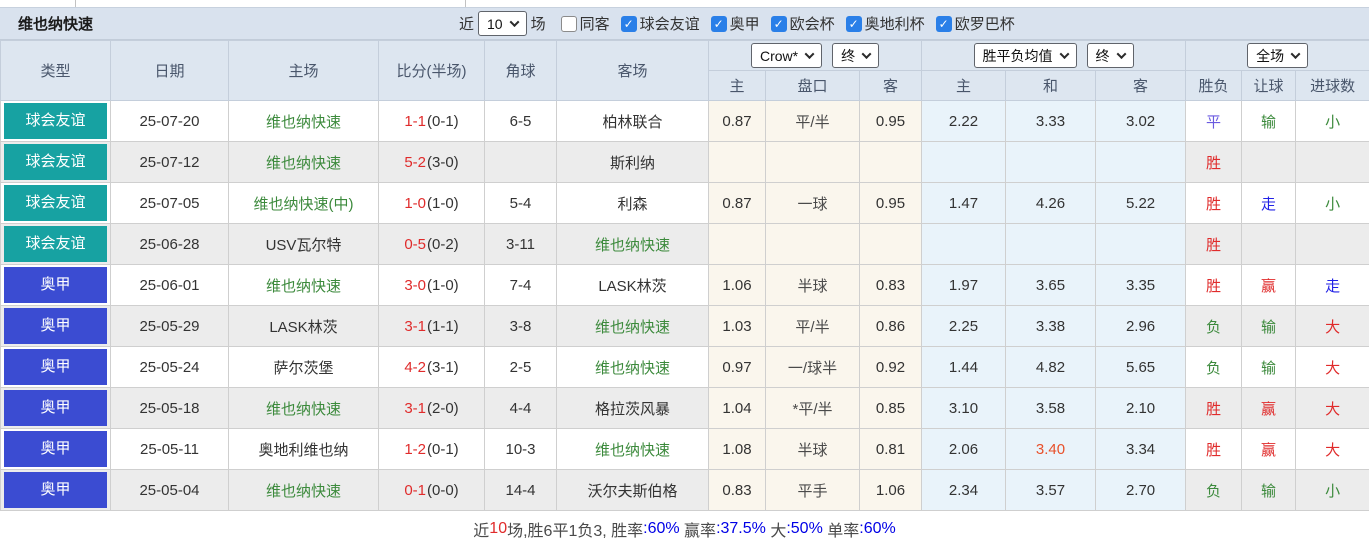 The image size is (1369, 544). I want to click on average-type-select: 胜平负均值, so click(1025, 55).